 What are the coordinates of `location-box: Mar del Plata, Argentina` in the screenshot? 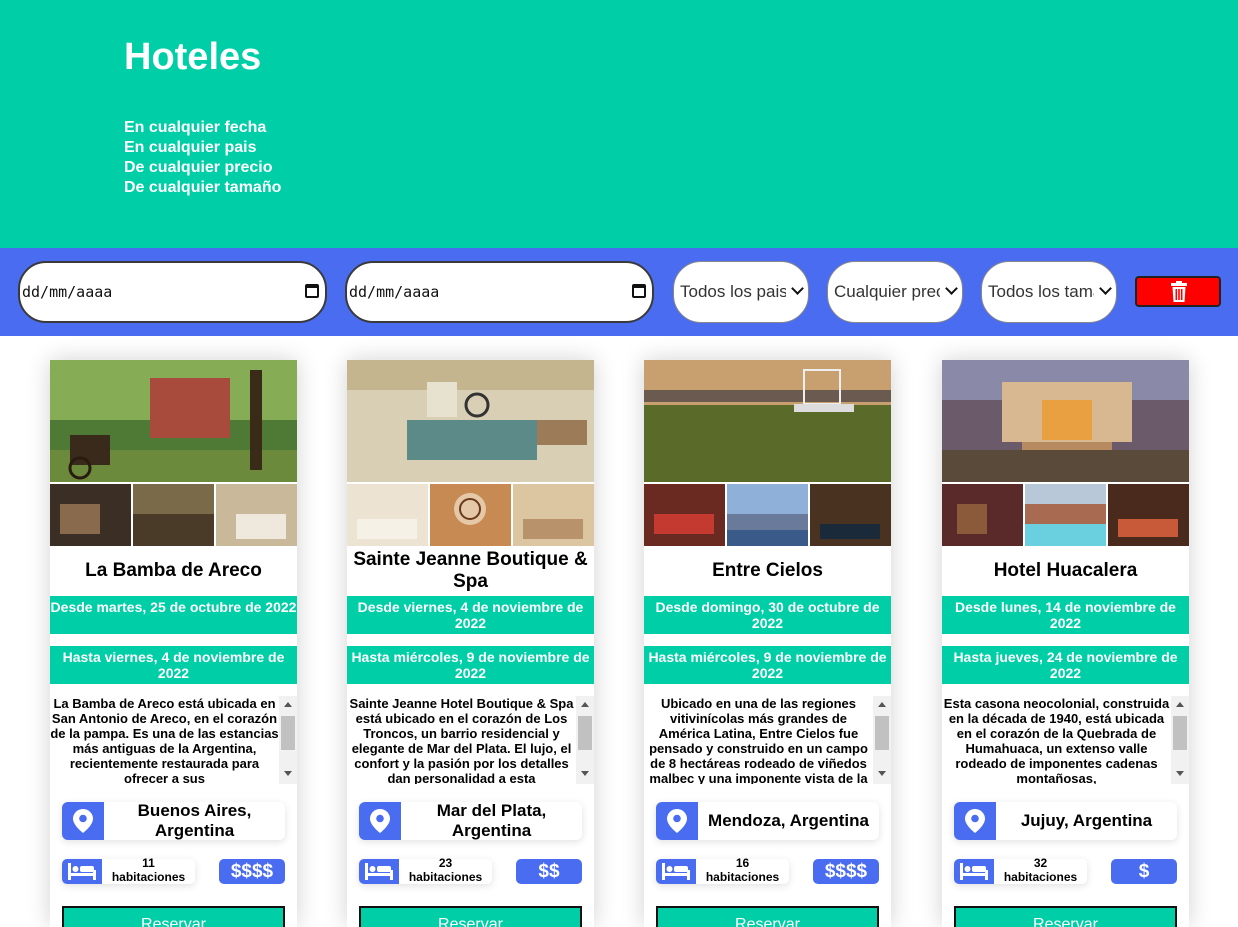 It's located at (470, 820).